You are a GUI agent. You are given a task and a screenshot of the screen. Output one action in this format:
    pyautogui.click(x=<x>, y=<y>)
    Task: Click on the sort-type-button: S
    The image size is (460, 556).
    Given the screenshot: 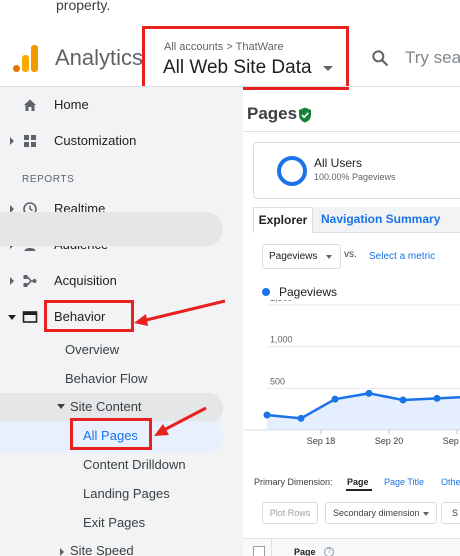 What is the action you would take?
    pyautogui.click(x=450, y=513)
    